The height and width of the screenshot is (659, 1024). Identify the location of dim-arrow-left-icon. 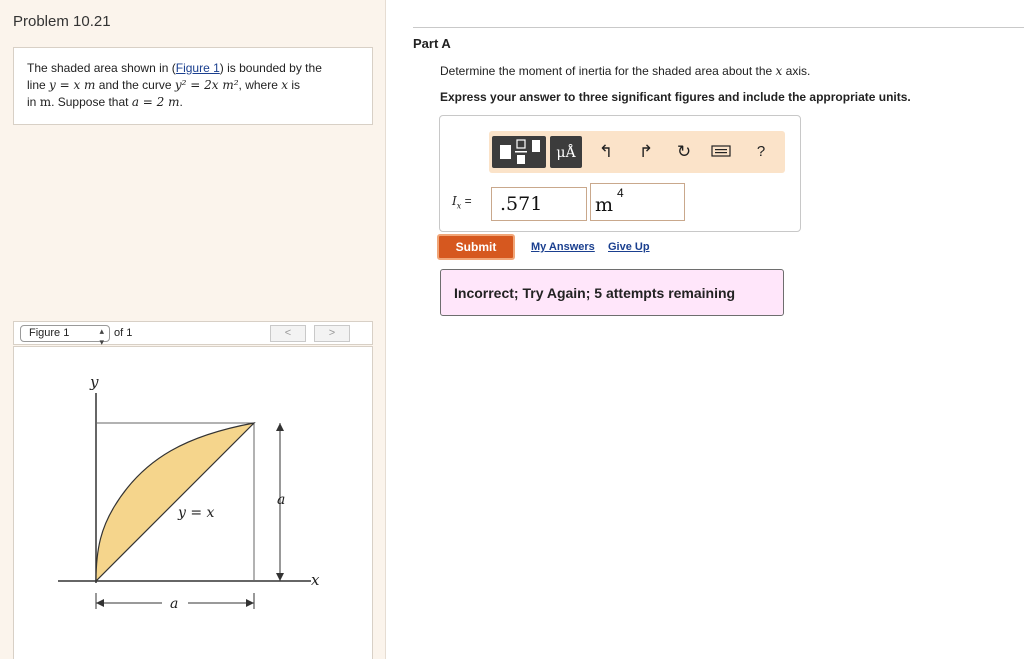
(100, 603).